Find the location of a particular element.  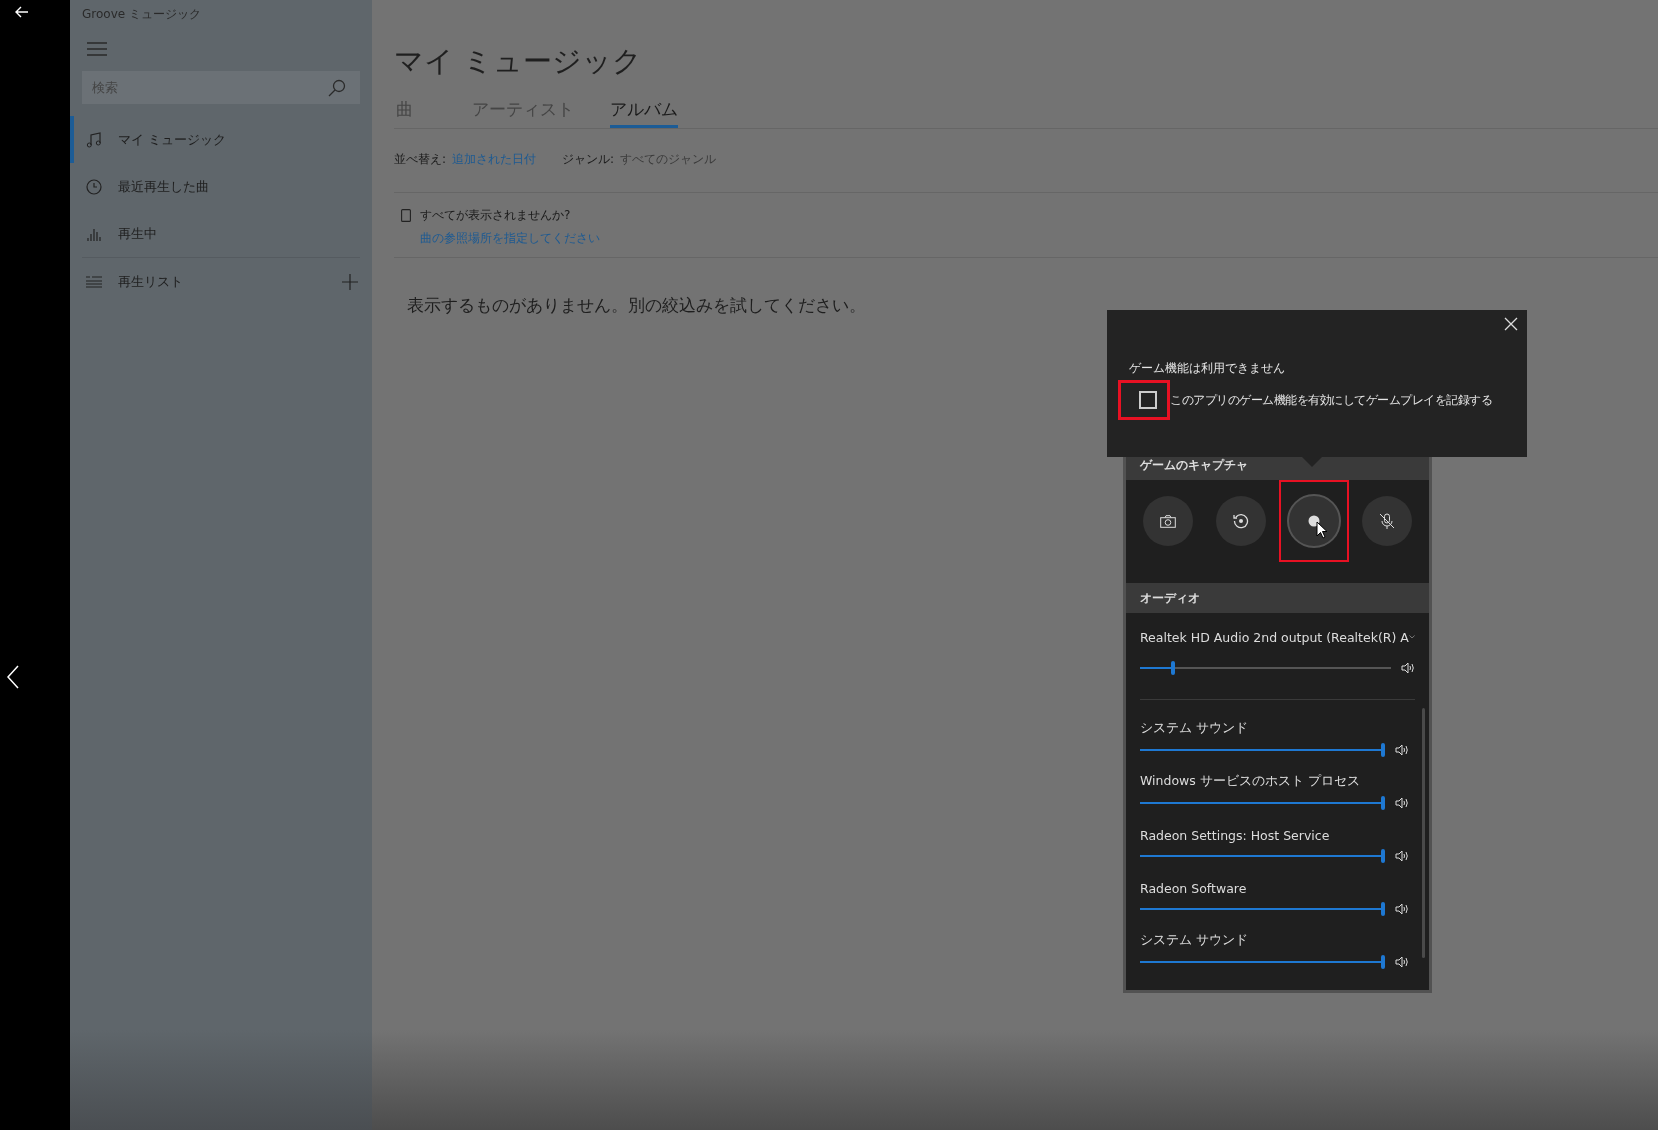

scrollbar is located at coordinates (1423, 833).